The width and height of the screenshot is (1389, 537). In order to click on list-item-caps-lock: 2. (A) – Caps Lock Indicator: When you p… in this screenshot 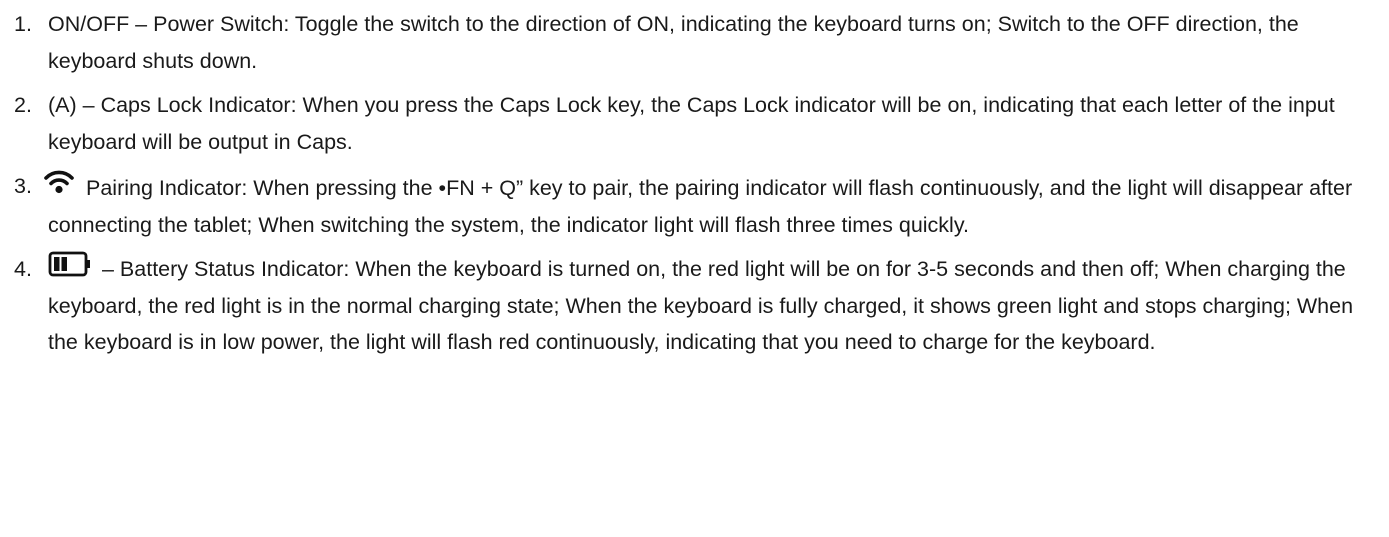, I will do `click(694, 123)`.